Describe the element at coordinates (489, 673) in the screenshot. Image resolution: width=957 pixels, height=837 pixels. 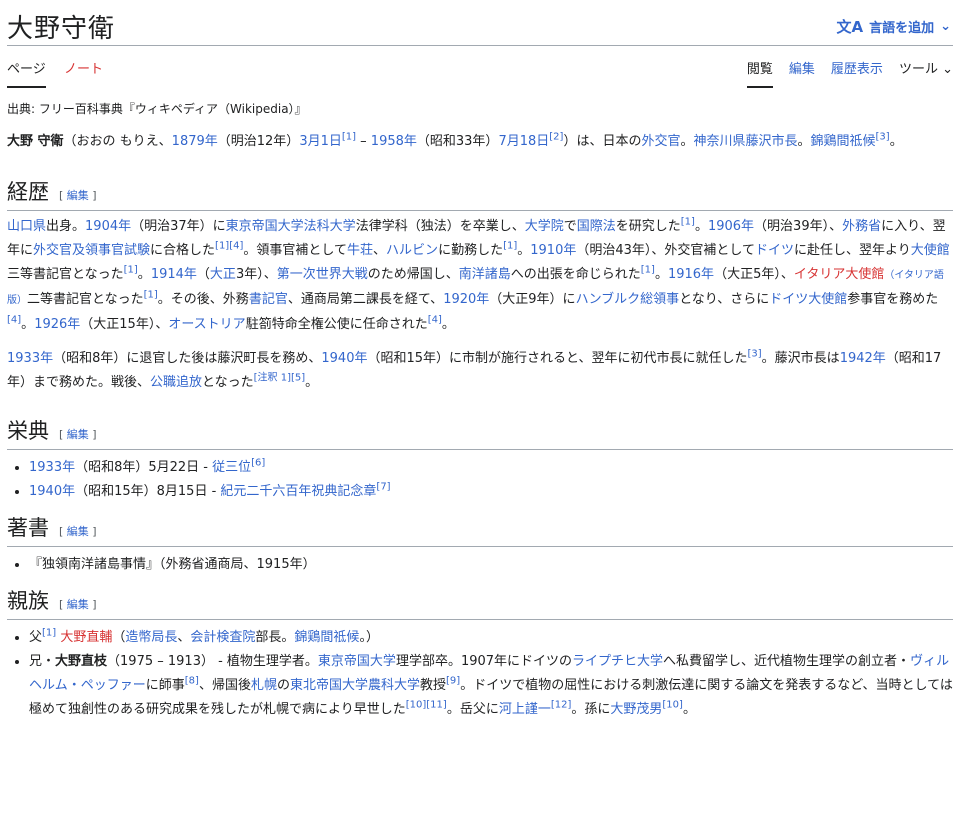
I see `link: ヴィルヘルム・ペッファー` at that location.